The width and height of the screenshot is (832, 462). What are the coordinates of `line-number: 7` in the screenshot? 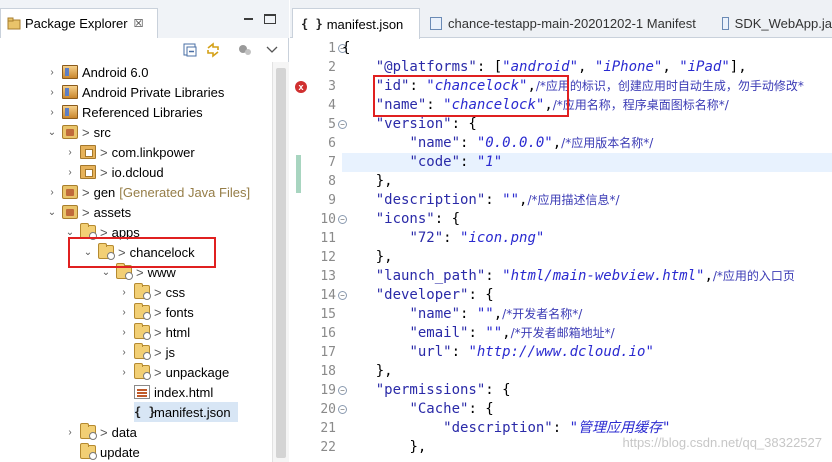 It's located at (332, 162).